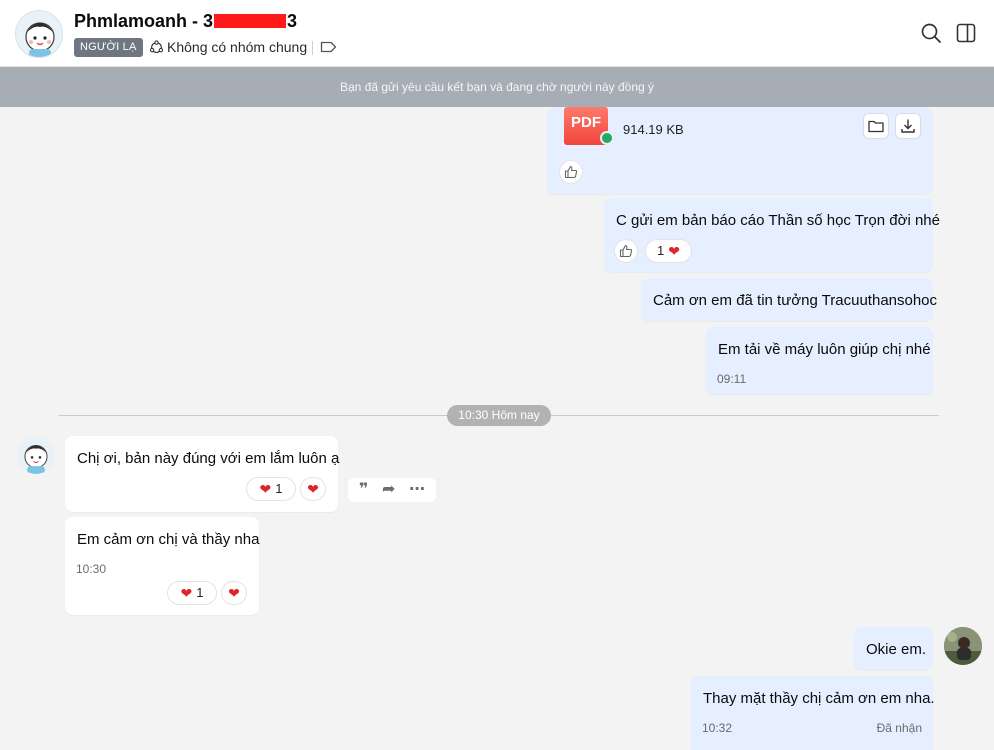  Describe the element at coordinates (499, 415) in the screenshot. I see `date-divider: 10:30 Hôm nay` at that location.